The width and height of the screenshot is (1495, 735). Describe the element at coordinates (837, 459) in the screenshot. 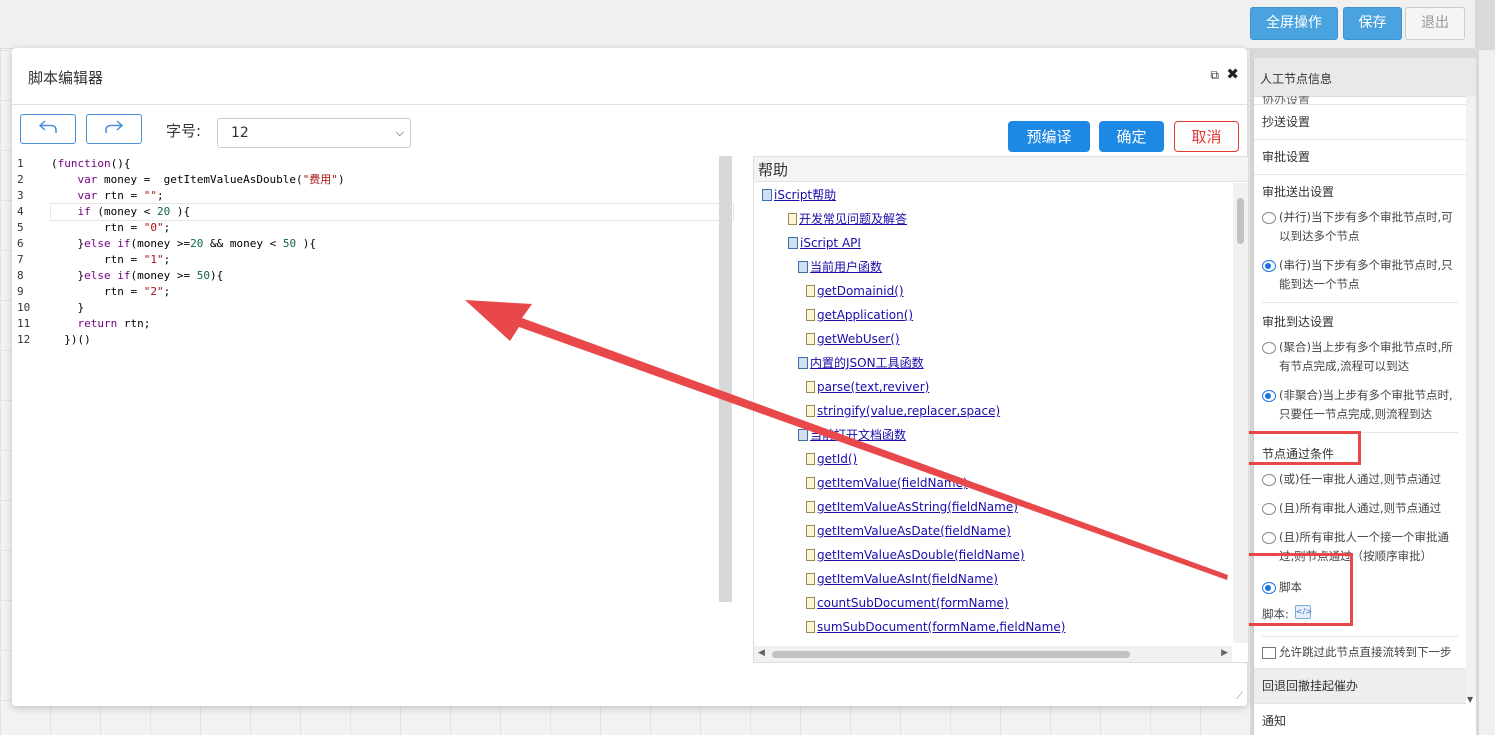

I see `help-link: getId()` at that location.